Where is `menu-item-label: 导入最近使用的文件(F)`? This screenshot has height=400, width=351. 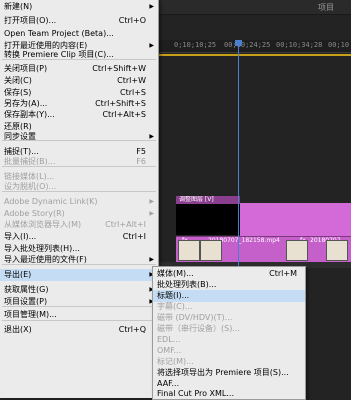
menu-item-label: 导入最近使用的文件(F) is located at coordinates (45, 259).